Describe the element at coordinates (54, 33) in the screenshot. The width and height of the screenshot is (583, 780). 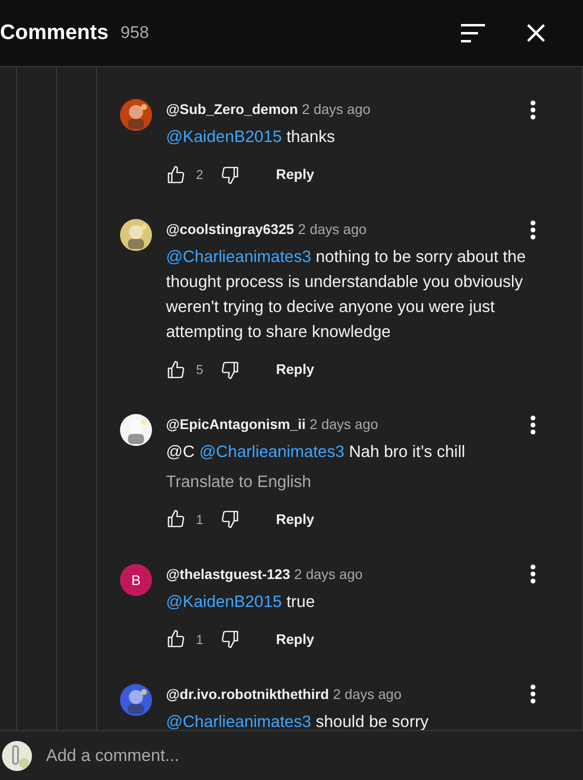
I see `panel-title: Comments` at that location.